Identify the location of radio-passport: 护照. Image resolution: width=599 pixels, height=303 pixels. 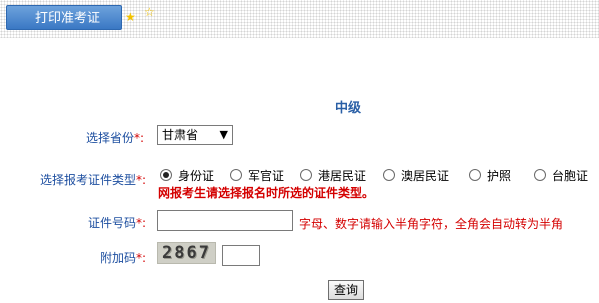
(490, 175).